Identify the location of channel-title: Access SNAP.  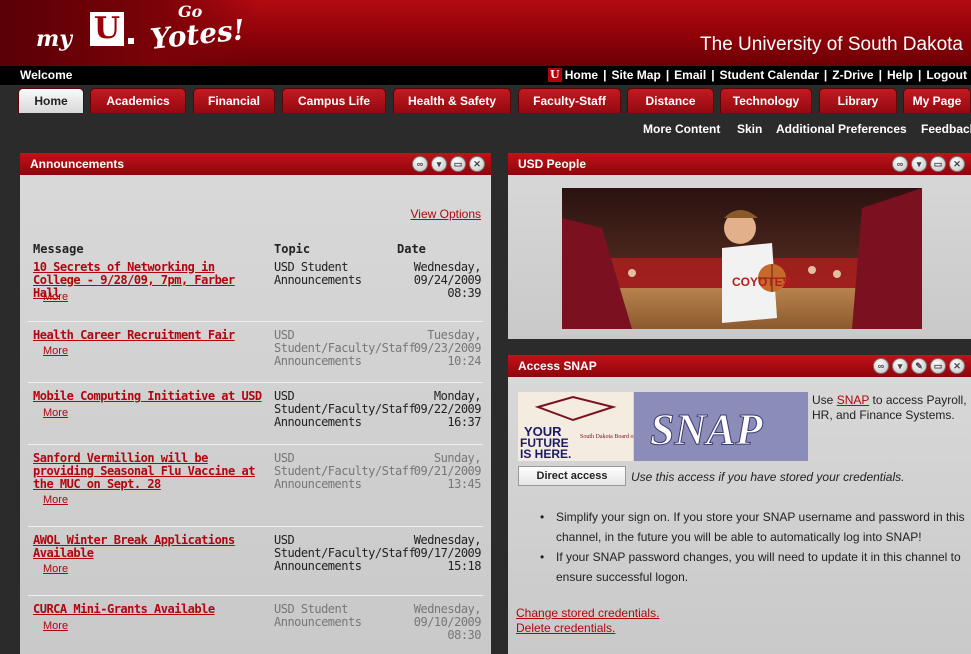
(557, 366).